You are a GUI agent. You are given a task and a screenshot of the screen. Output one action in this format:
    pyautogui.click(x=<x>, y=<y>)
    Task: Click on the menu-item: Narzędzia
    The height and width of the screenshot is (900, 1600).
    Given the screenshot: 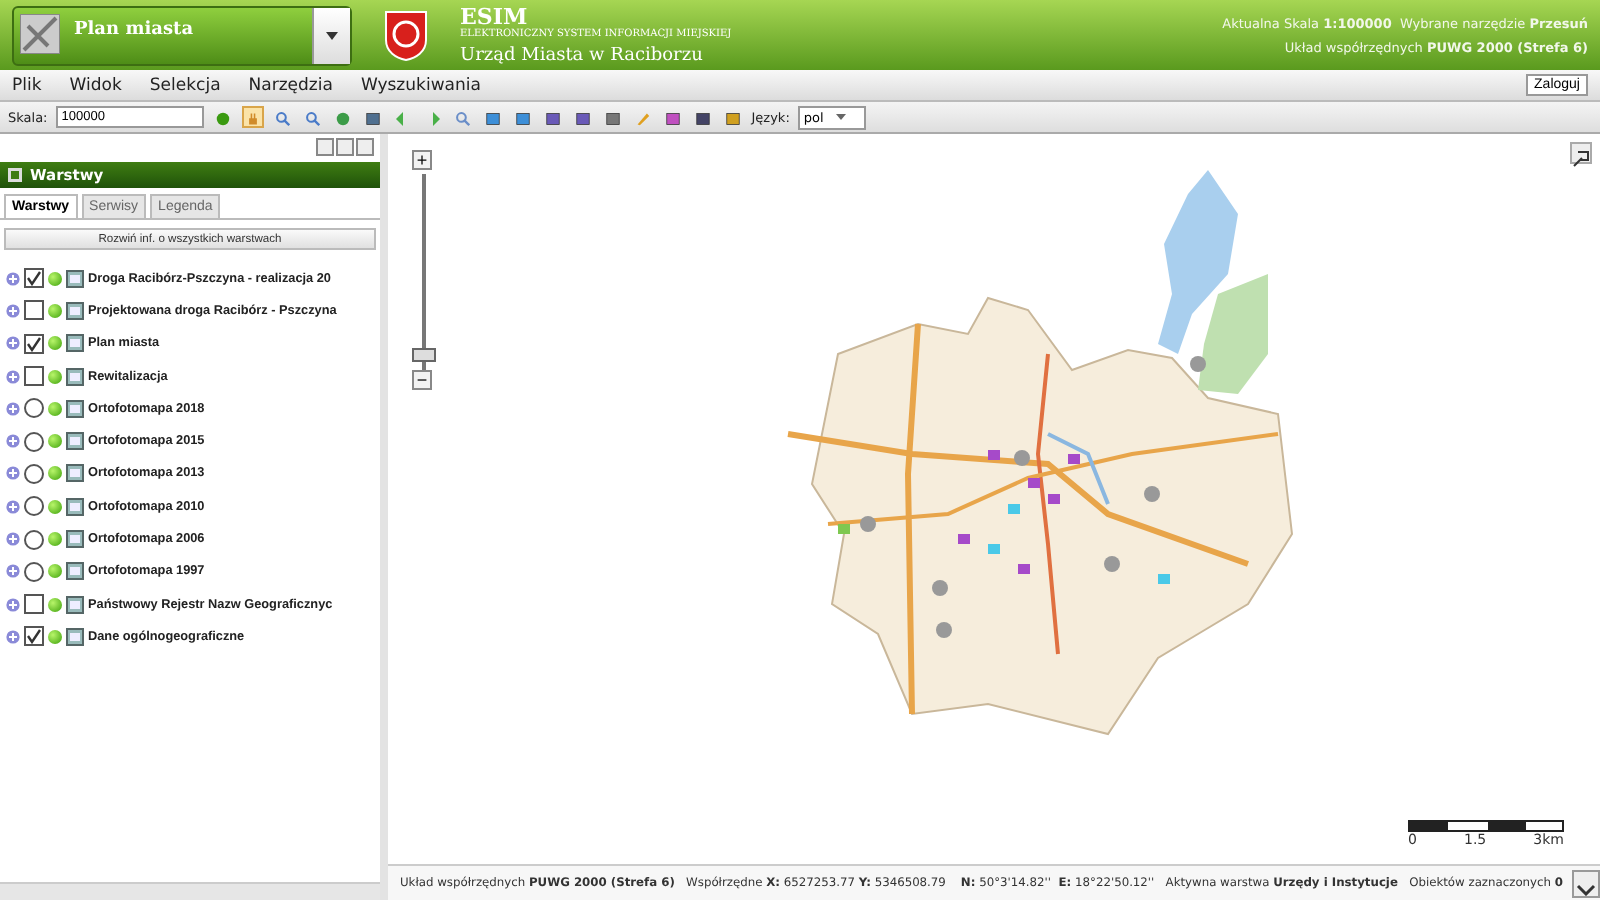 What is the action you would take?
    pyautogui.click(x=290, y=85)
    